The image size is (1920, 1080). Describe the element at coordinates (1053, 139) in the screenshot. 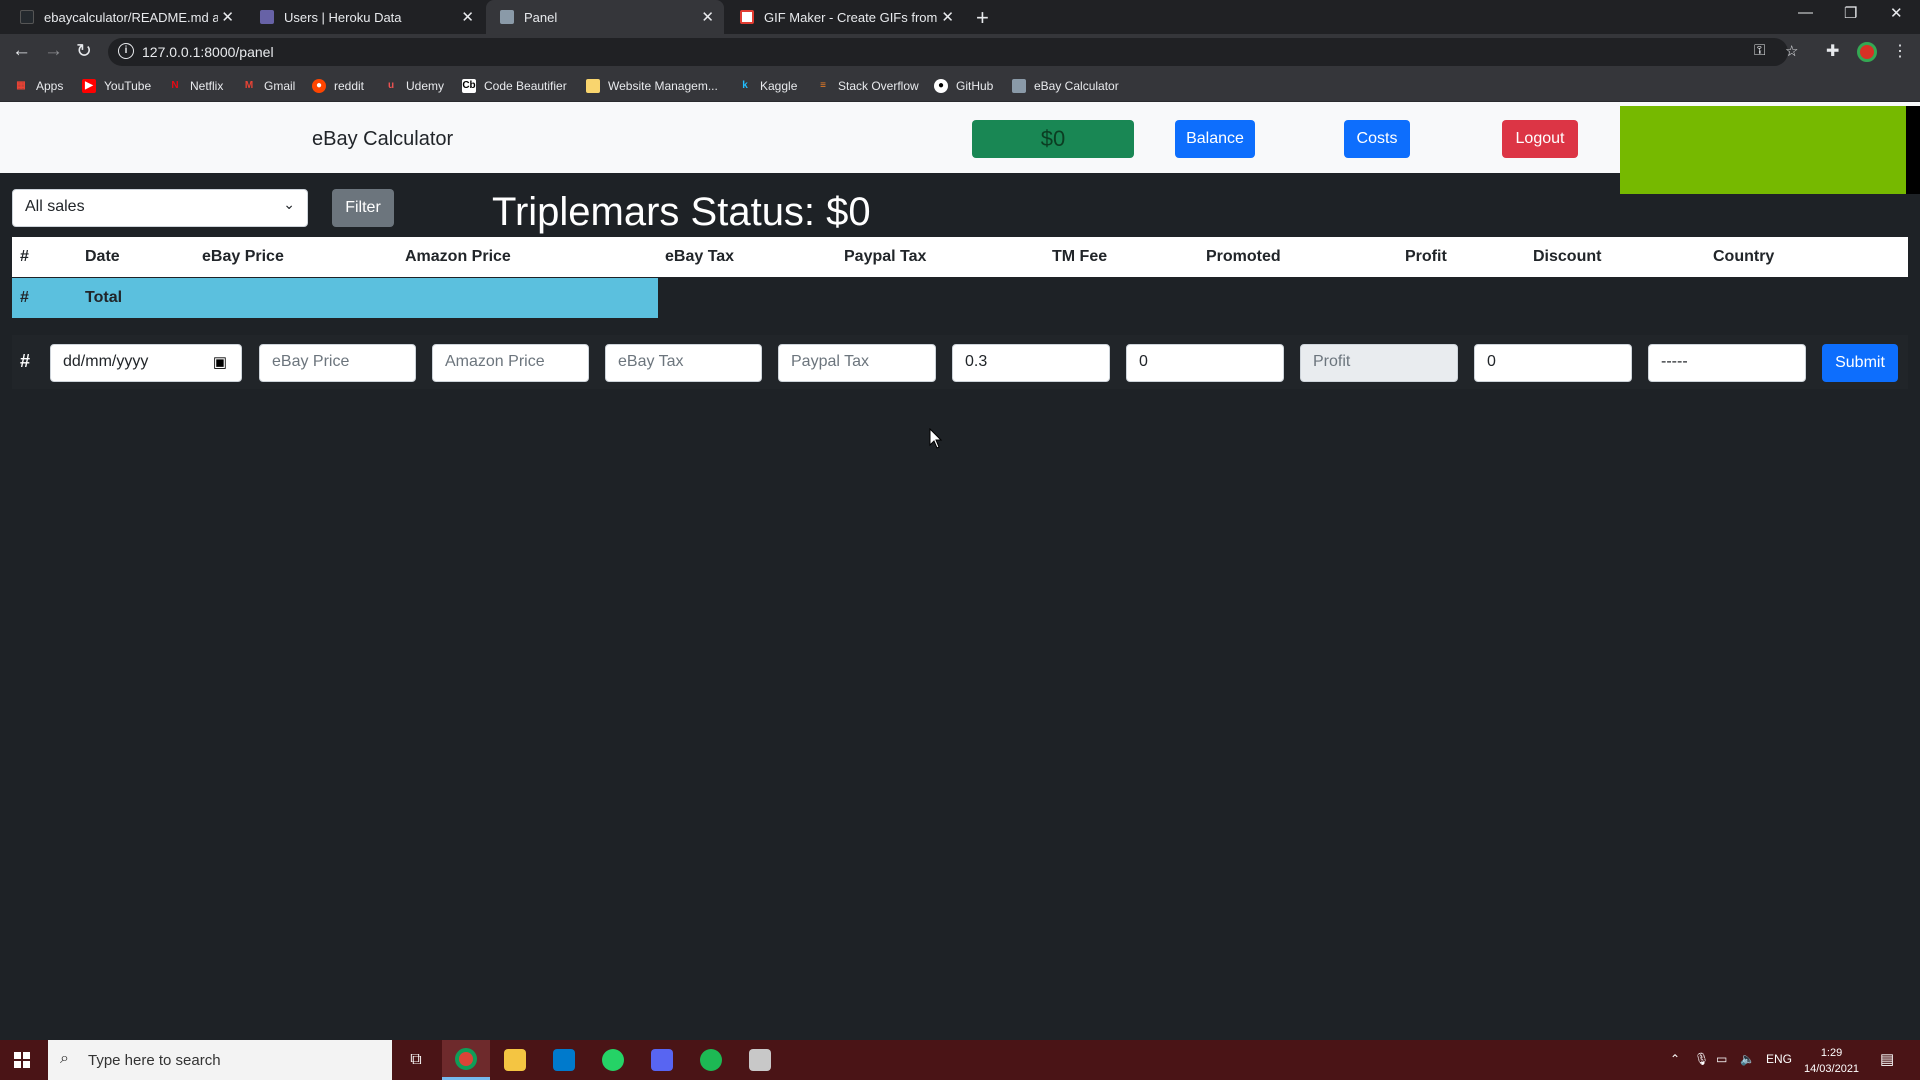

I see `balance-badge: $0` at that location.